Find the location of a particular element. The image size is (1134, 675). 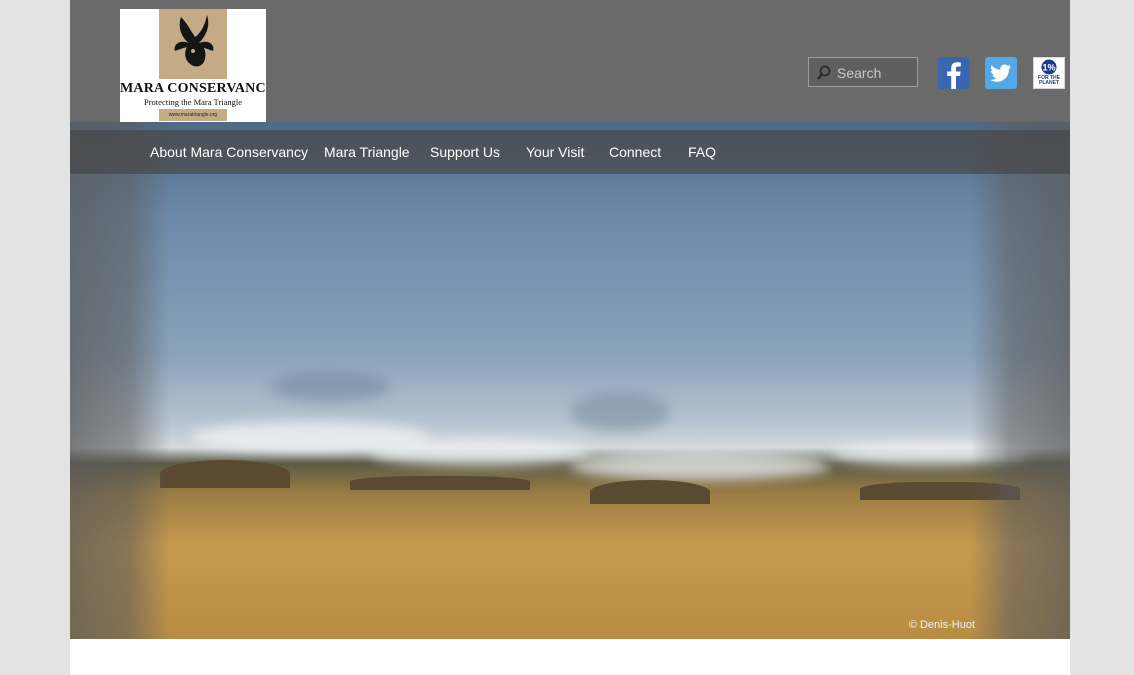

facebook-link is located at coordinates (954, 73).